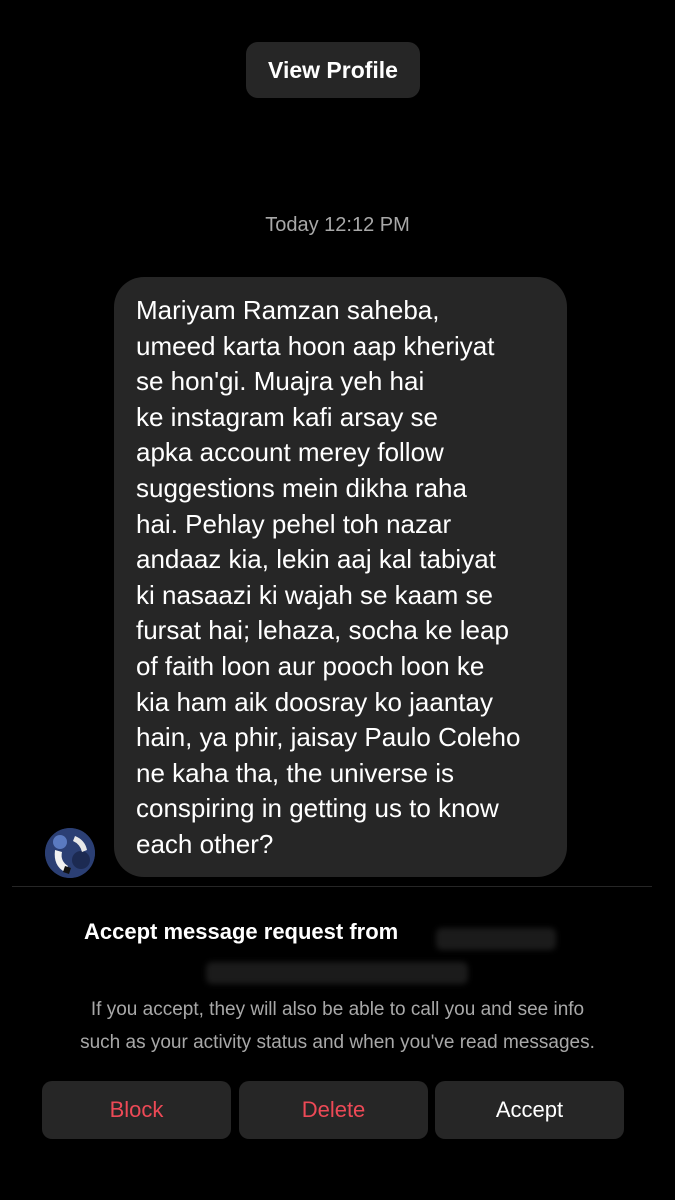 The image size is (675, 1200). Describe the element at coordinates (316, 559) in the screenshot. I see `message-line: andaaz kia, lekin aaj kal tabiyat` at that location.